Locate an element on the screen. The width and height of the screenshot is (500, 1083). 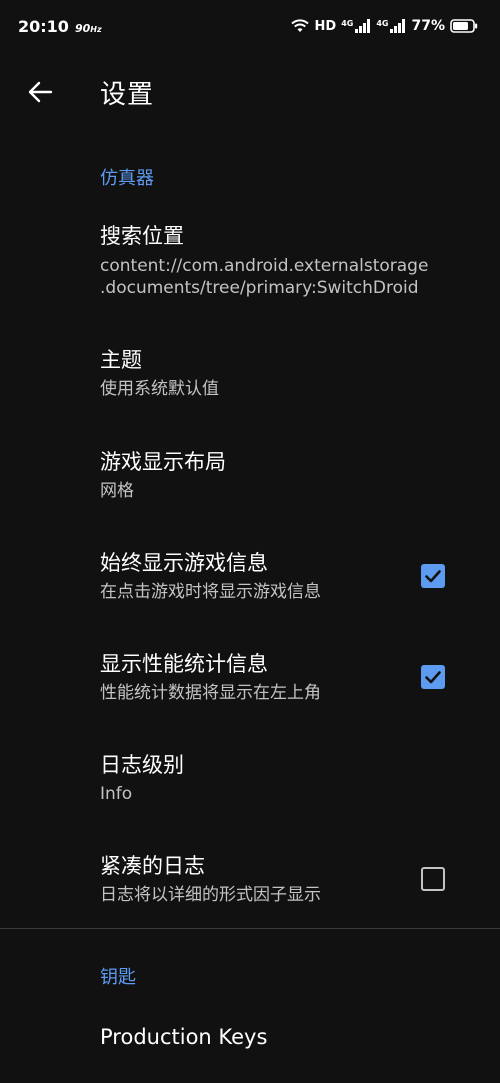
pref-summary: 使用系统默认值 is located at coordinates (159, 389).